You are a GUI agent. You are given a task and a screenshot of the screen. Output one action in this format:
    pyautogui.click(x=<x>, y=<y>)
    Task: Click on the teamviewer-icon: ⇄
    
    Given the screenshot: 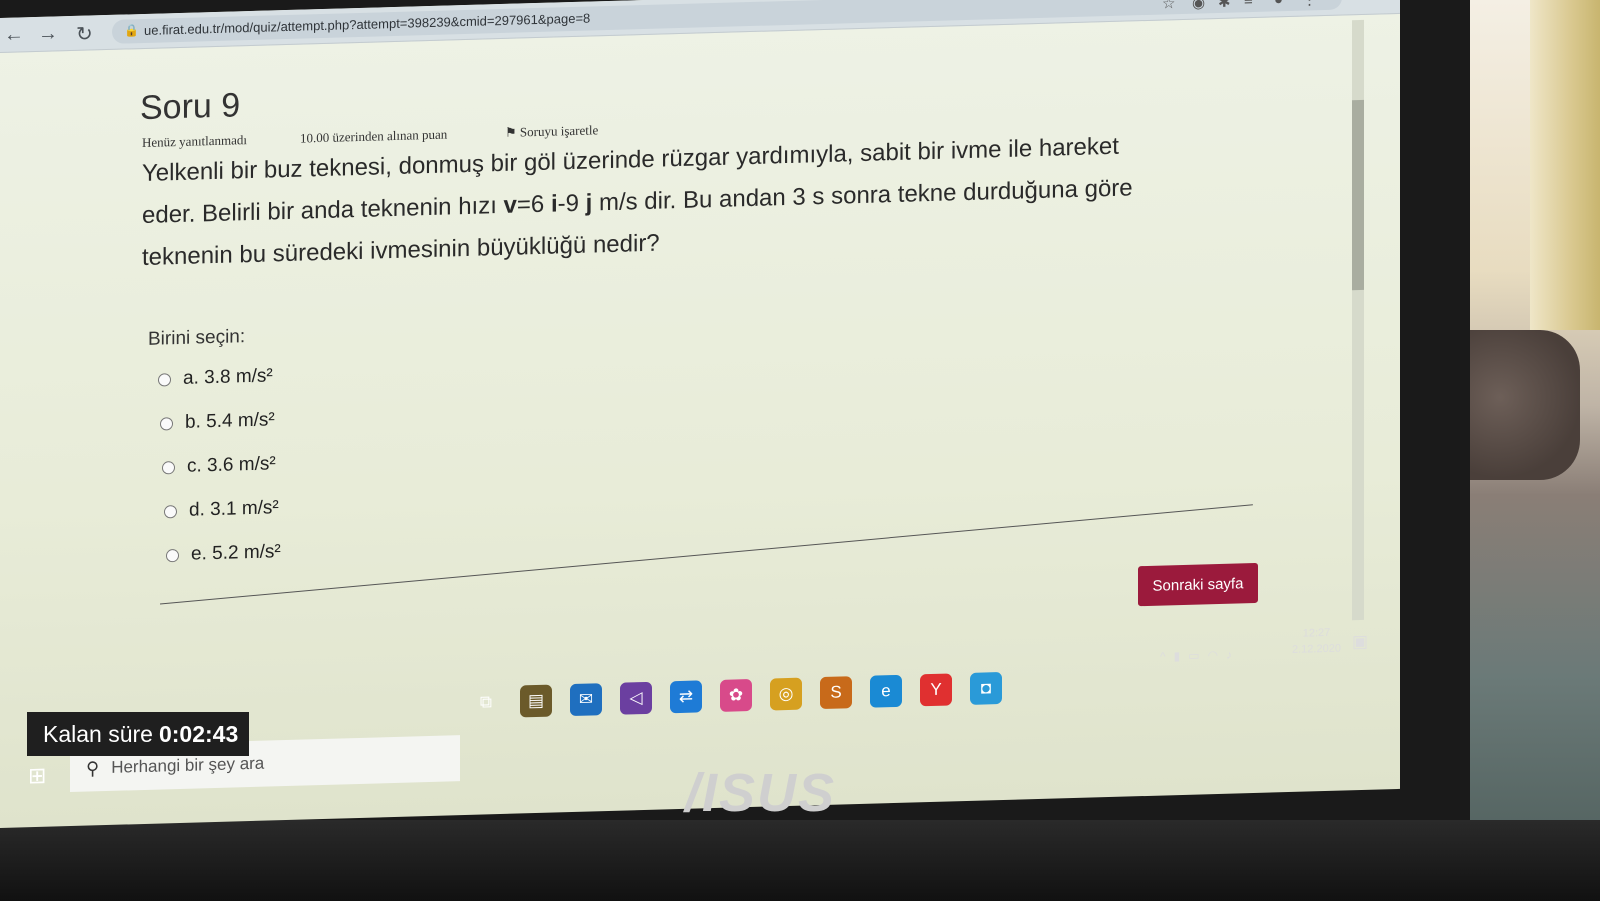 What is the action you would take?
    pyautogui.click(x=686, y=697)
    